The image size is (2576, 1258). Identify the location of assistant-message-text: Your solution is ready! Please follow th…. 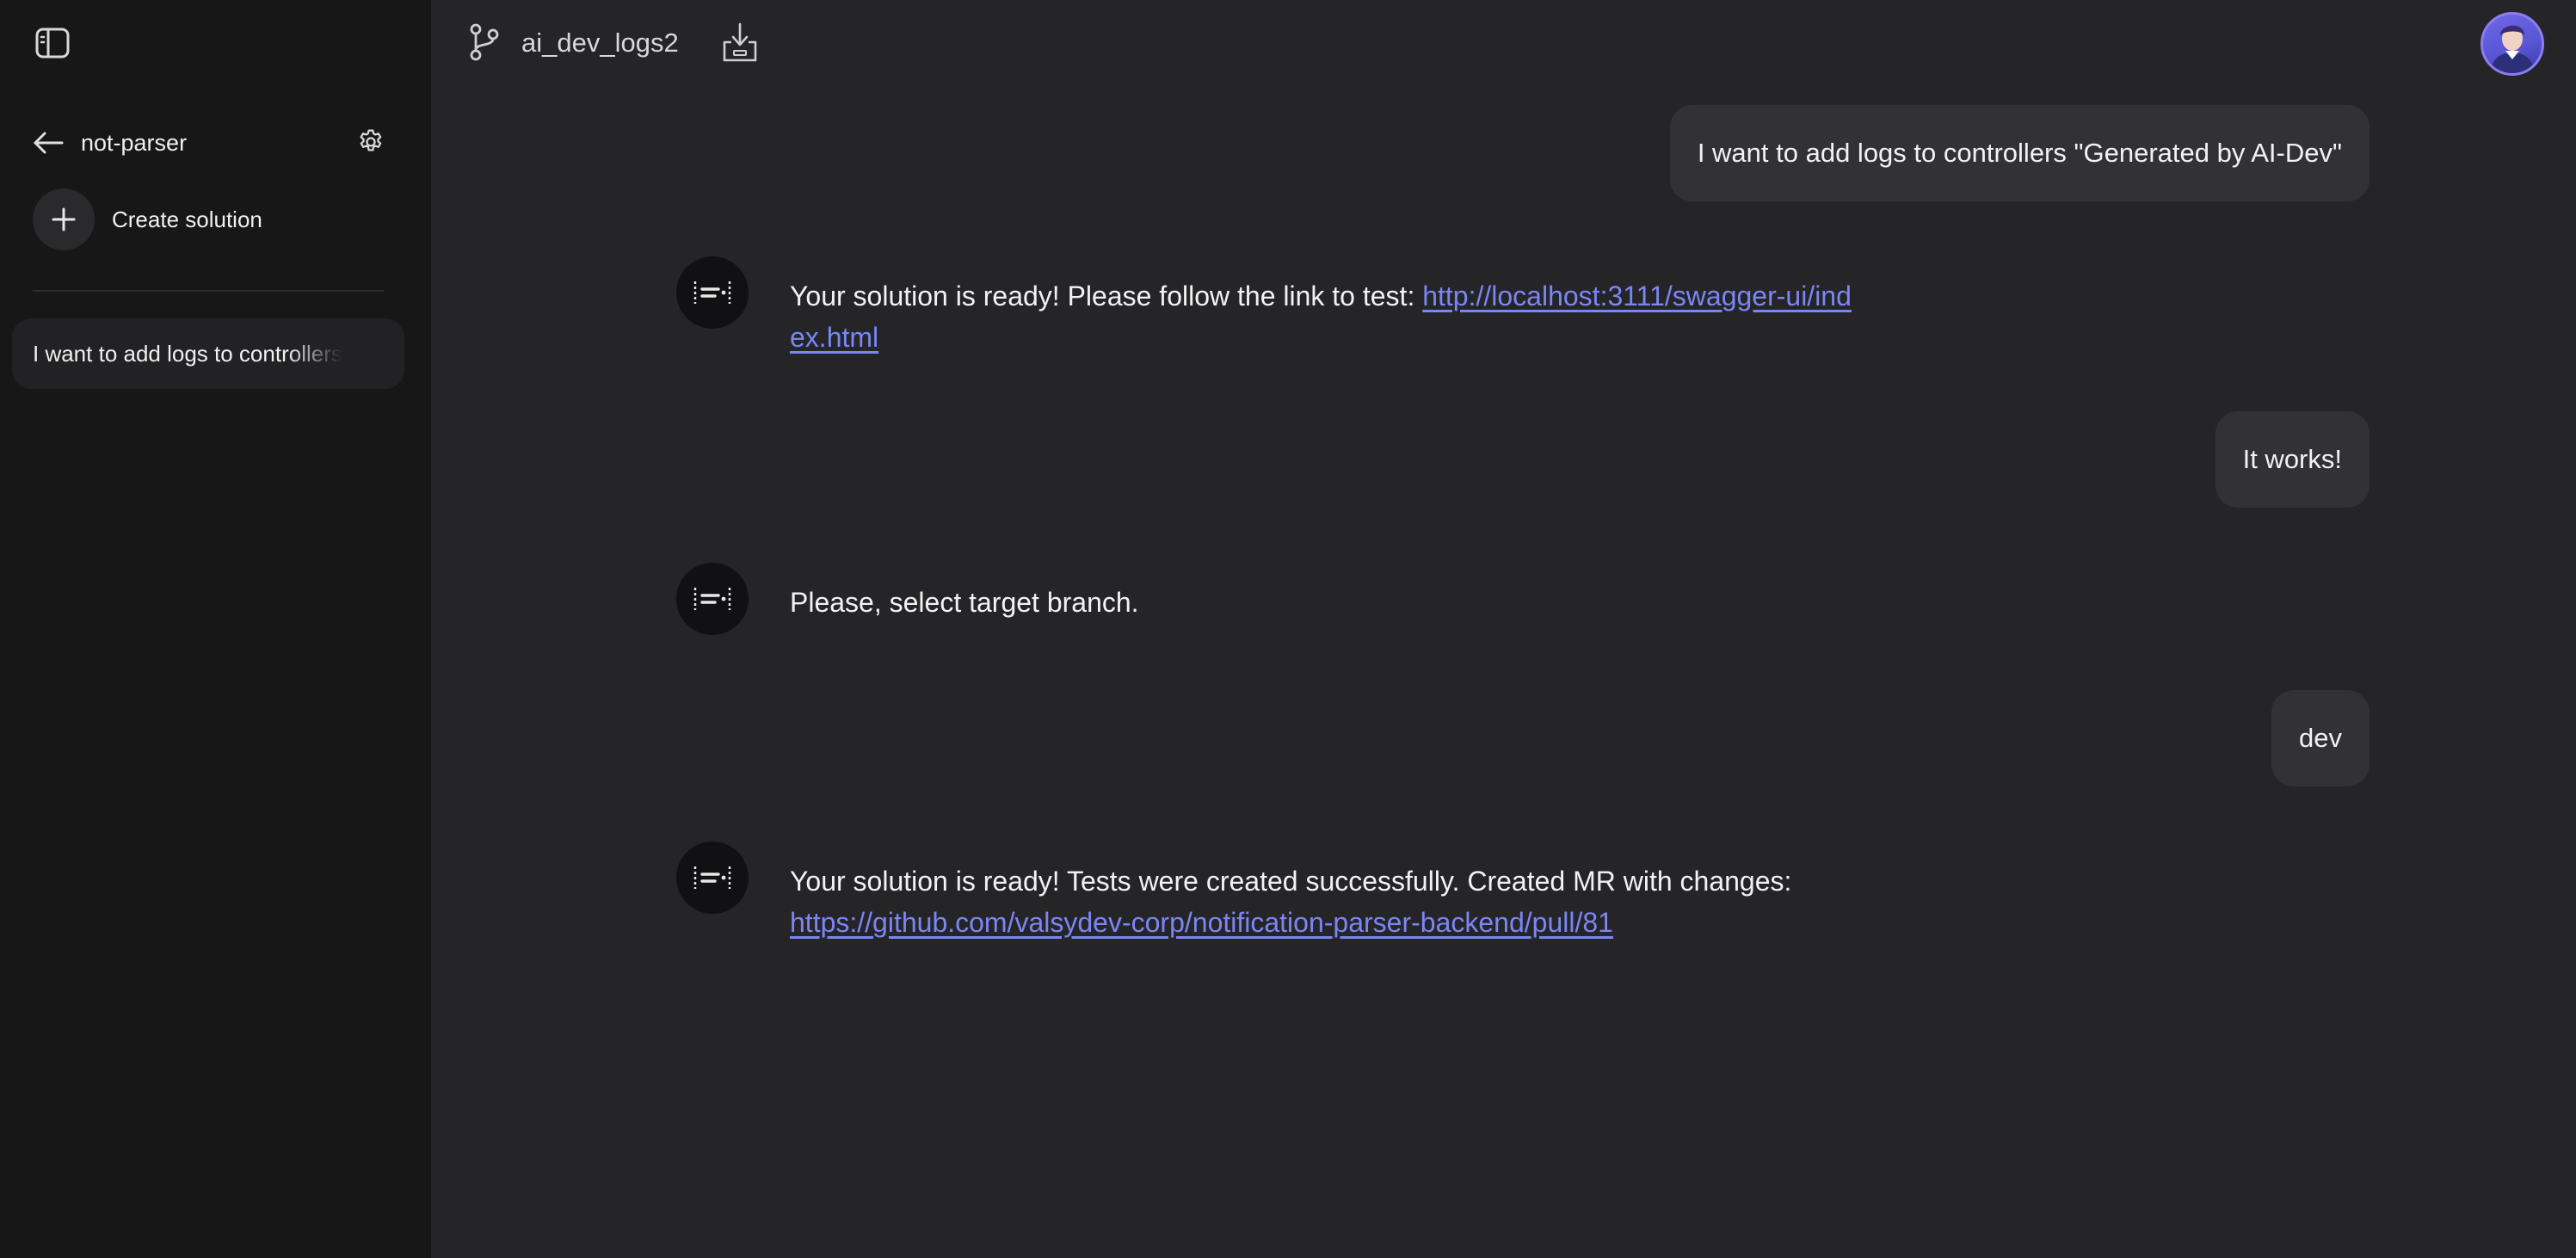
(1324, 316).